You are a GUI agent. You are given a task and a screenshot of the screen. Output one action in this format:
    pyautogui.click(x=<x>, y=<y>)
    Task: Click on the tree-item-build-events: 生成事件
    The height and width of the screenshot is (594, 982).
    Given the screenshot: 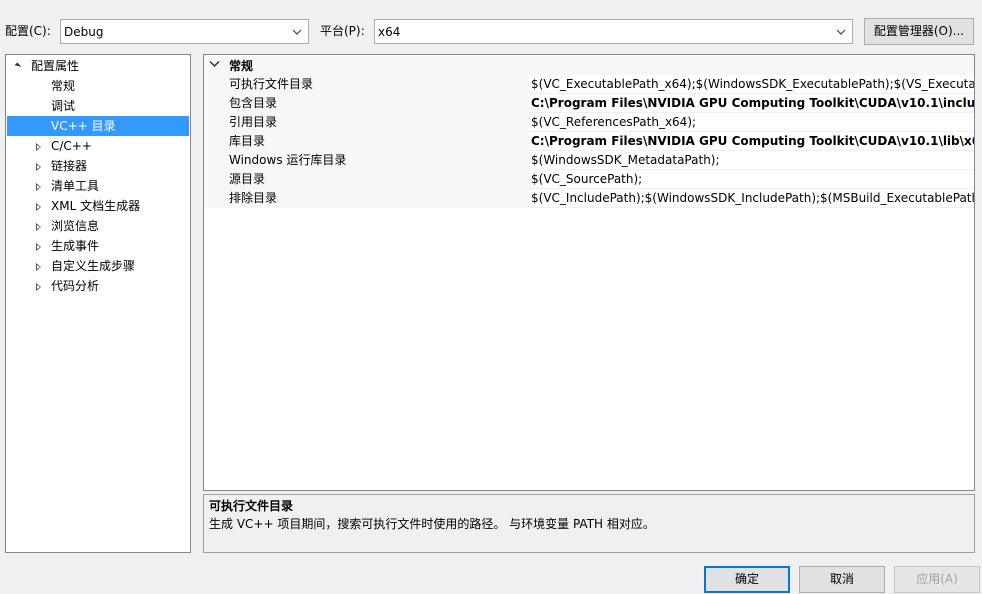 What is the action you would take?
    pyautogui.click(x=98, y=246)
    